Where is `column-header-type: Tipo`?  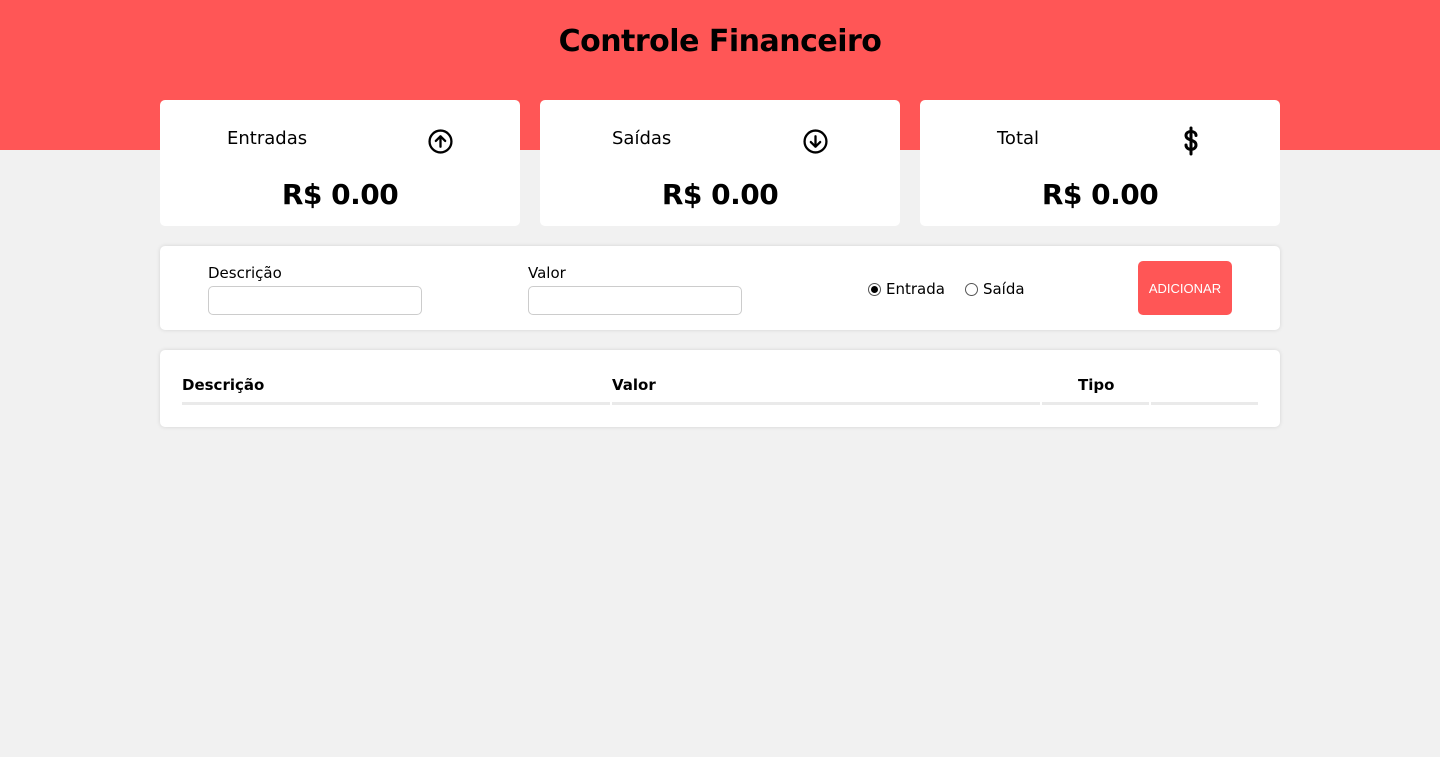 column-header-type: Tipo is located at coordinates (1096, 385).